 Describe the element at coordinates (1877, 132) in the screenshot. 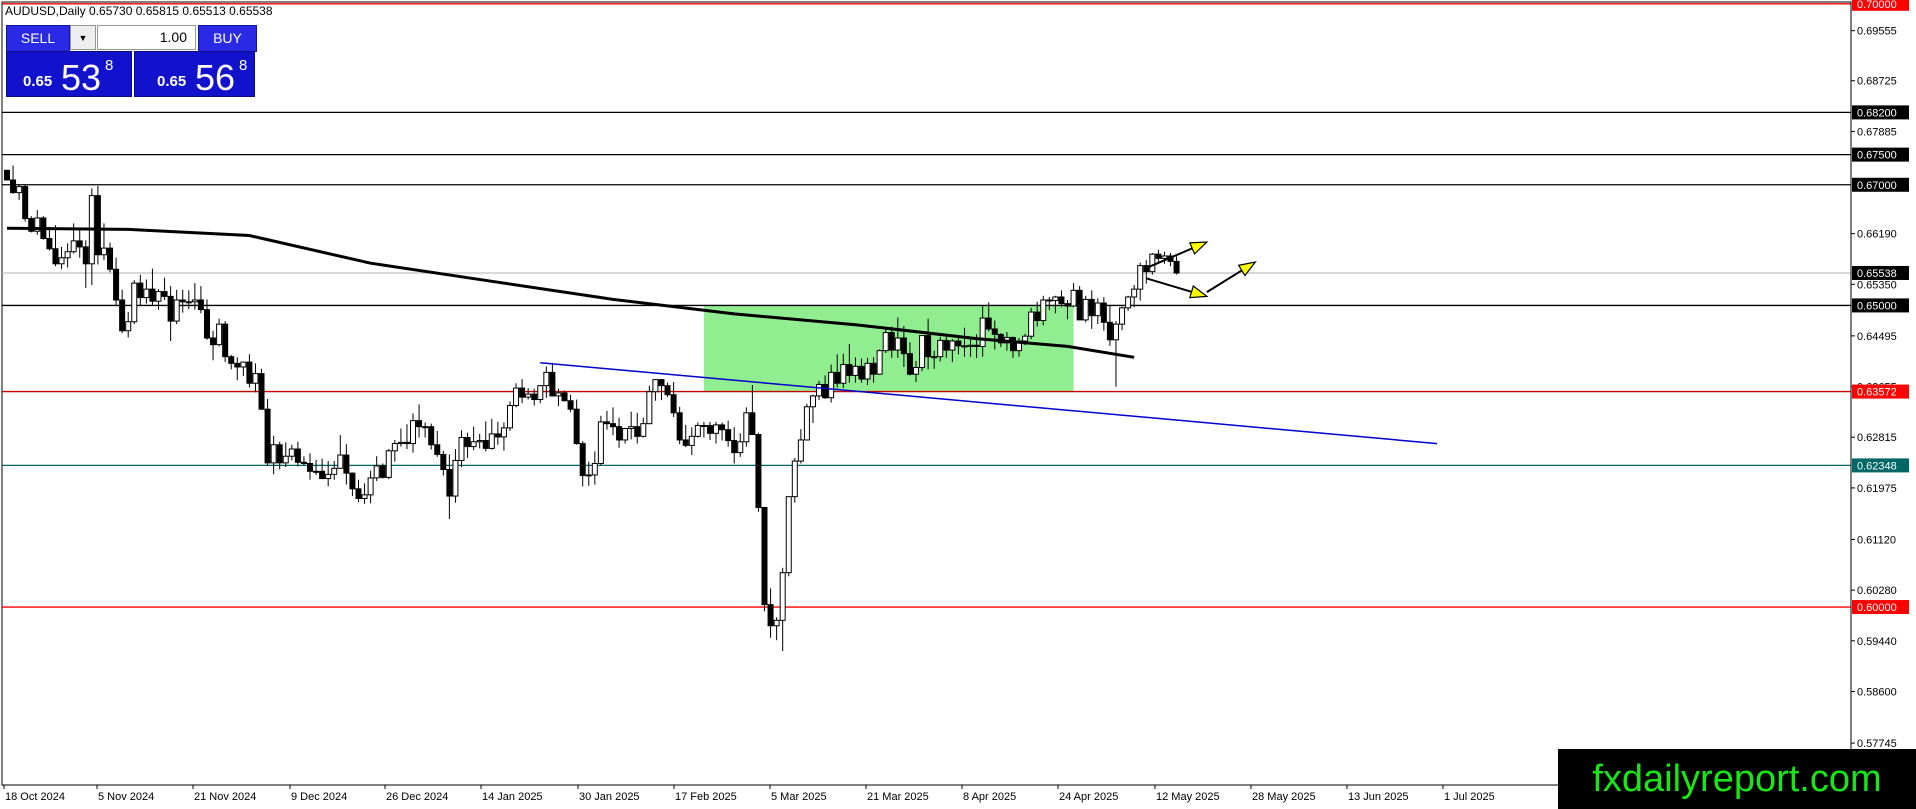

I see `price-tick-label: 0.67885` at that location.